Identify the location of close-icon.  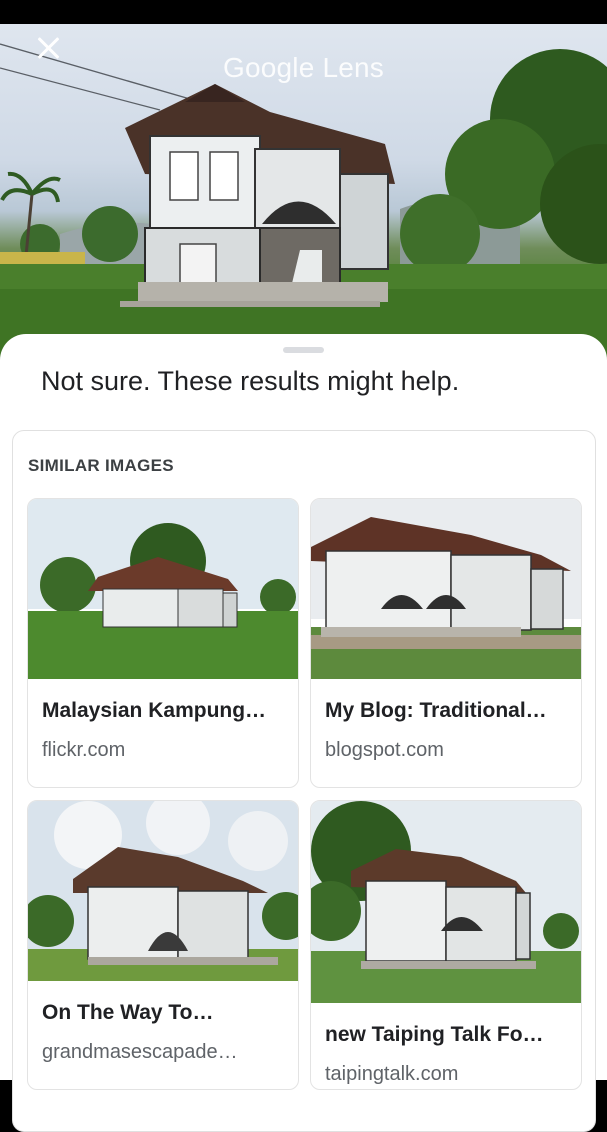
(48, 48).